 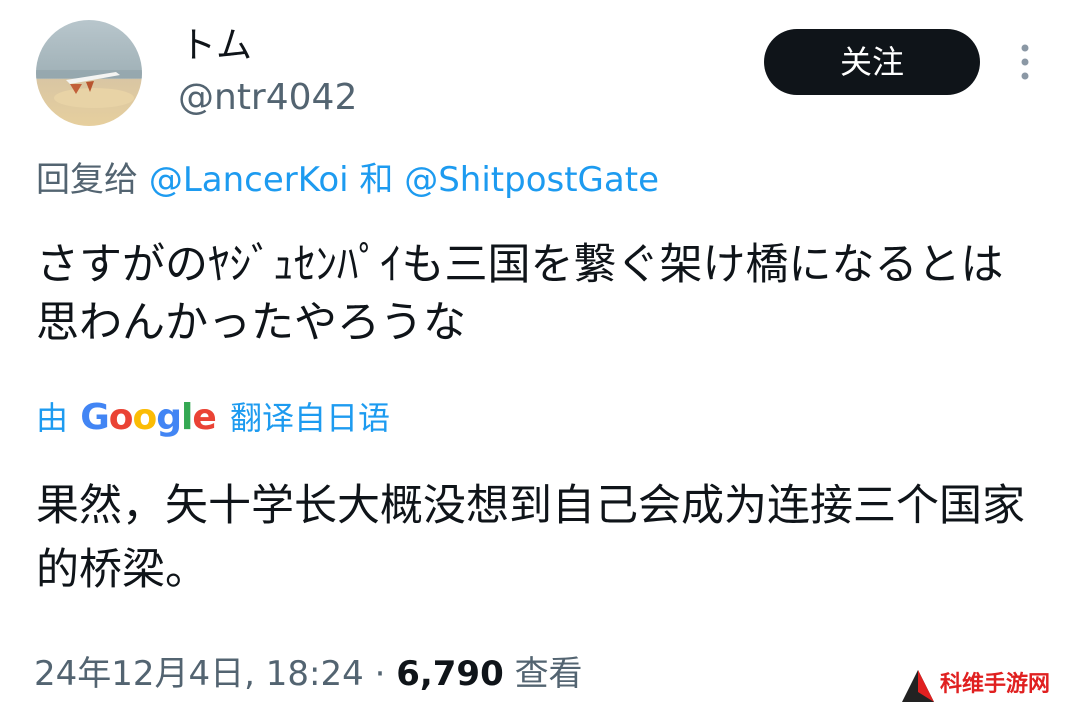 What do you see at coordinates (199, 674) in the screenshot?
I see `tweet-timestamp: 24年12月4日, 18:24` at bounding box center [199, 674].